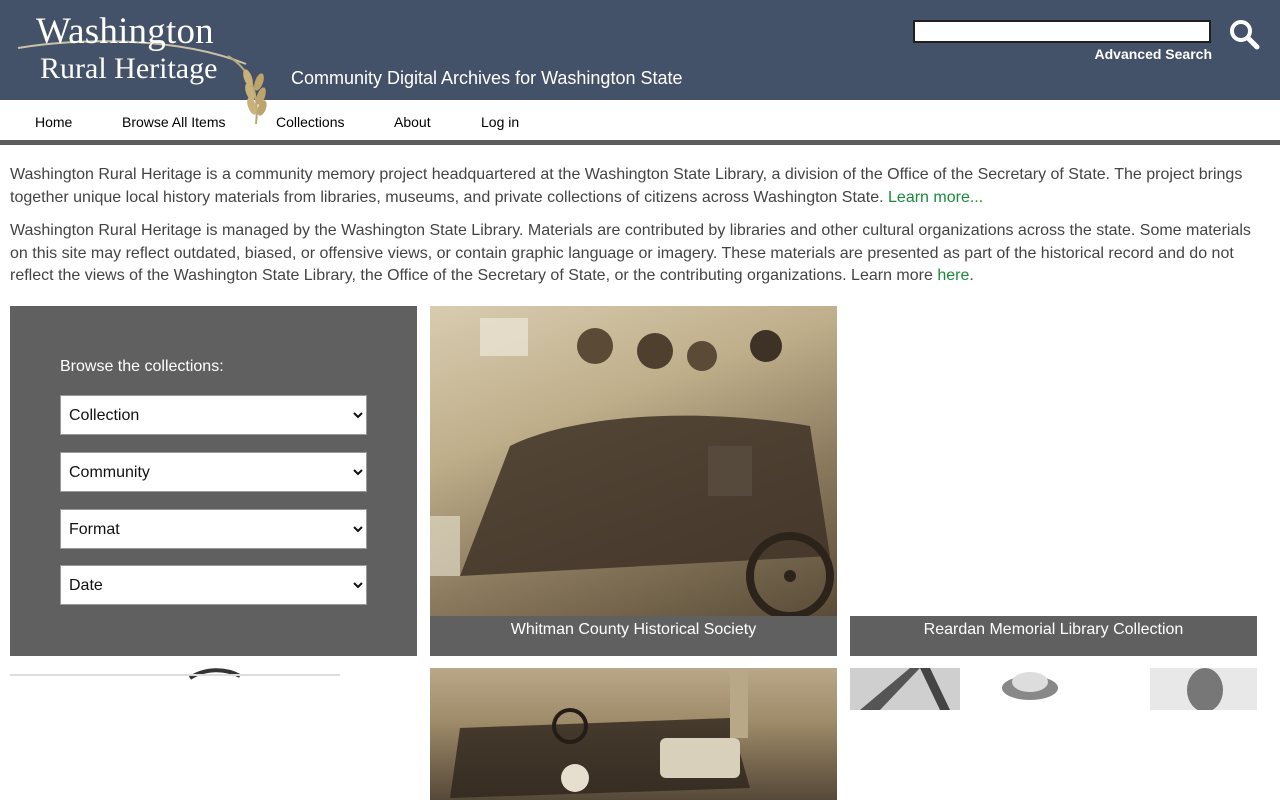 This screenshot has width=1280, height=800. Describe the element at coordinates (1053, 481) in the screenshot. I see `collection-tile-reardan: Reardan Memorial Library Collection` at that location.